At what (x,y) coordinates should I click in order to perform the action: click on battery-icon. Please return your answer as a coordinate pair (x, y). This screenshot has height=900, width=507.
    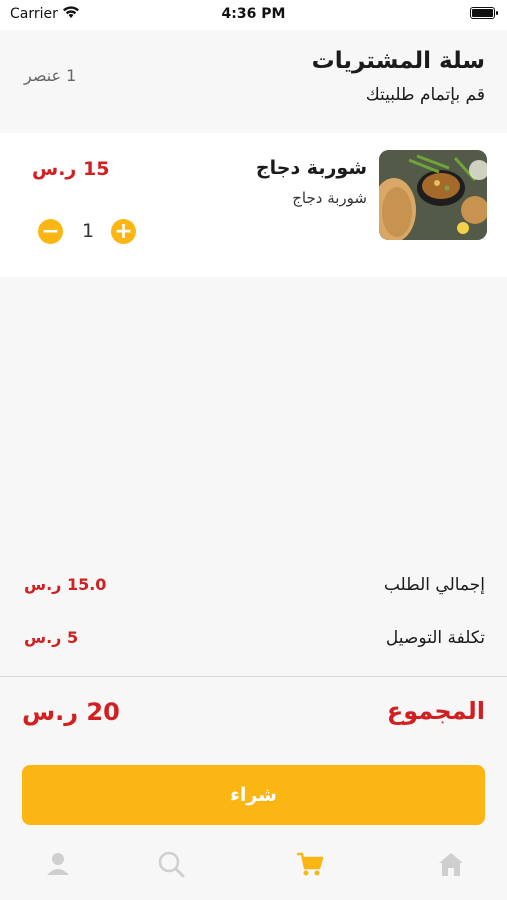
    Looking at the image, I should click on (484, 13).